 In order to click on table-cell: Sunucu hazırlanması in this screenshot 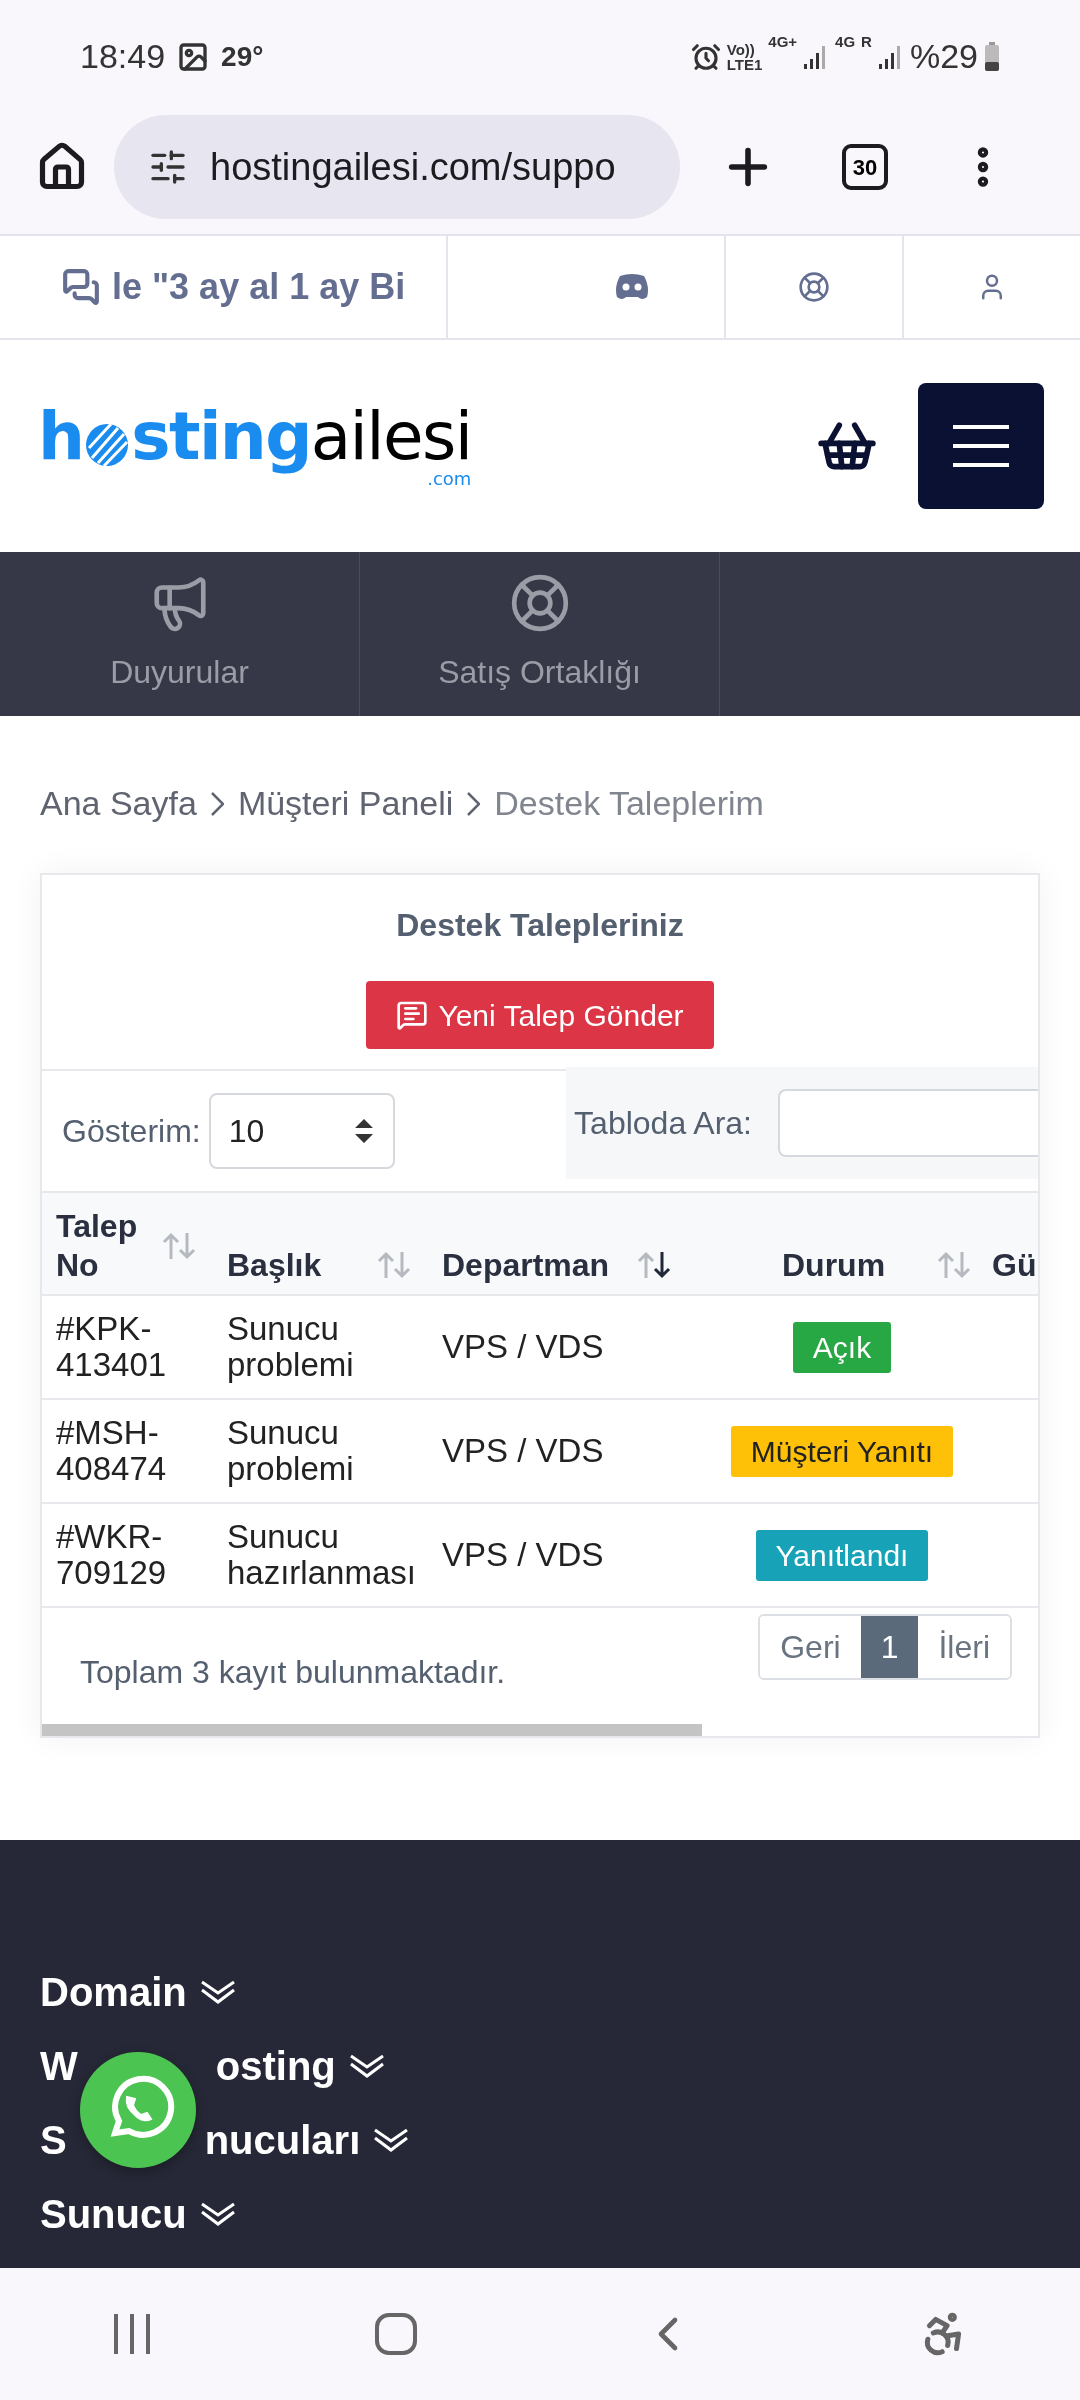, I will do `click(322, 1555)`.